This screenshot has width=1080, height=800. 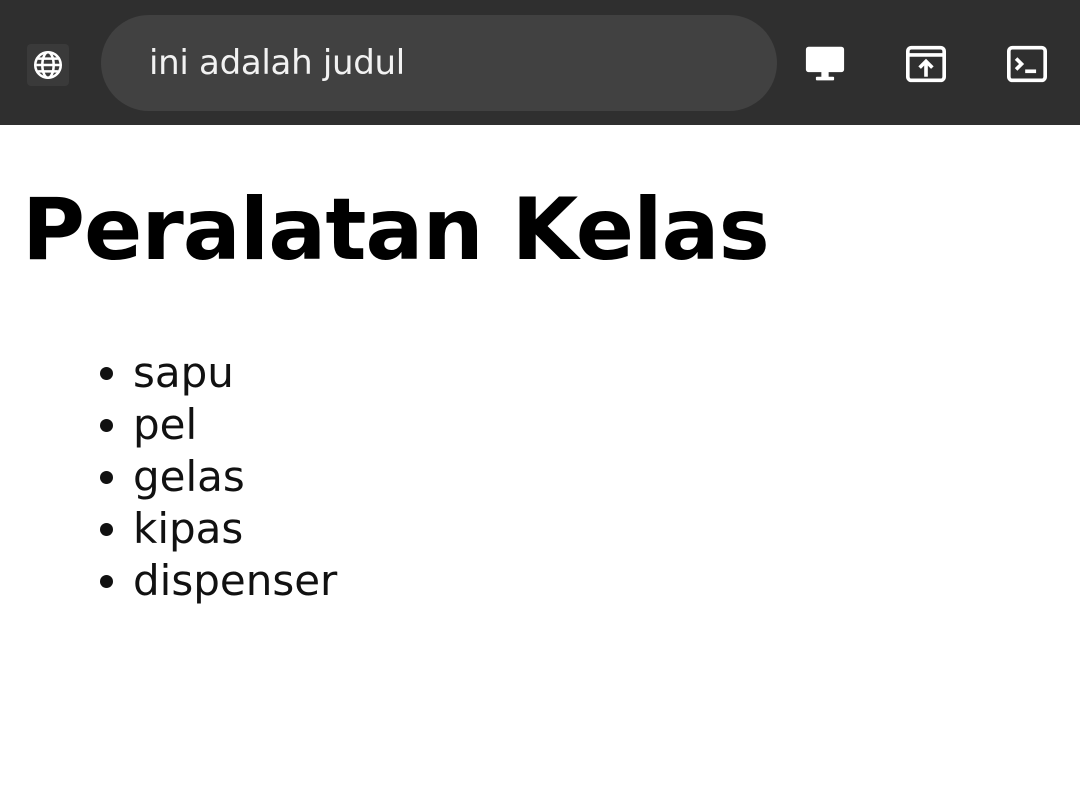 I want to click on desktop-icon, so click(x=825, y=64).